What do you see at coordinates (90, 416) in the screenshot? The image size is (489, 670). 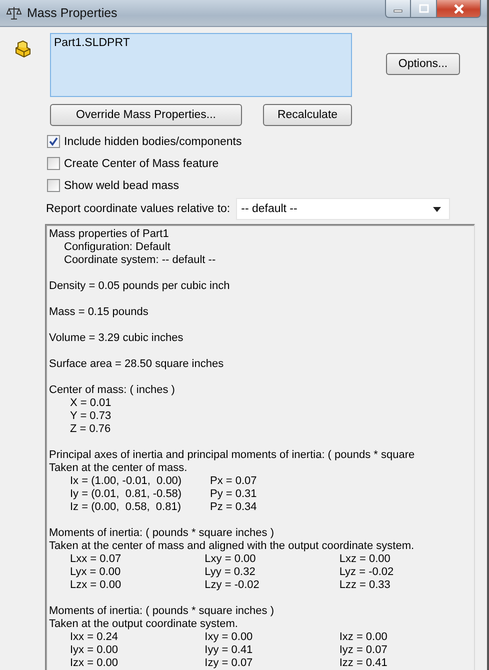 I see `report-value: Y = 0.73` at bounding box center [90, 416].